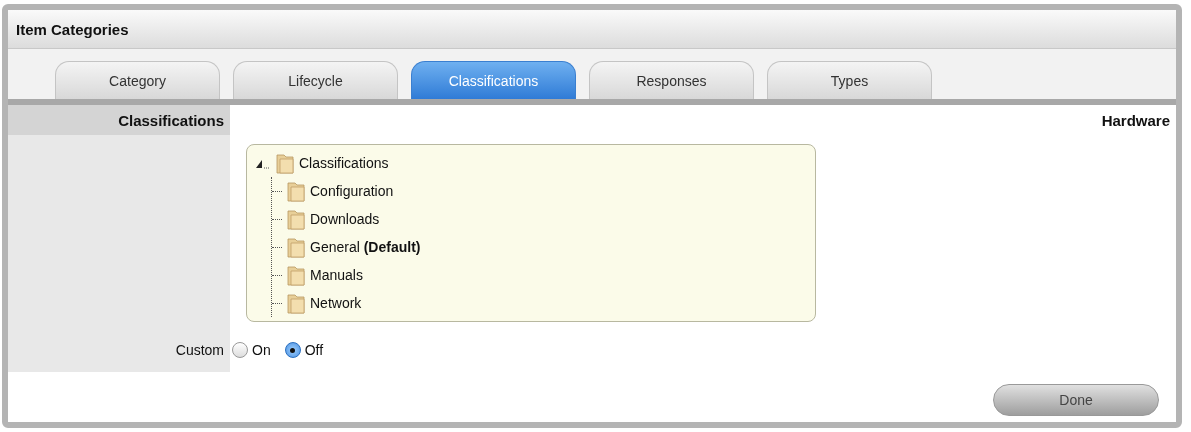  I want to click on tab: Responses, so click(671, 80).